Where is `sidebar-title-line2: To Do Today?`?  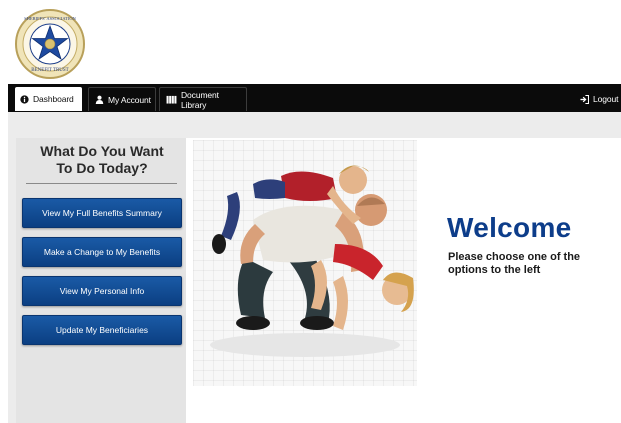 sidebar-title-line2: To Do Today? is located at coordinates (102, 168).